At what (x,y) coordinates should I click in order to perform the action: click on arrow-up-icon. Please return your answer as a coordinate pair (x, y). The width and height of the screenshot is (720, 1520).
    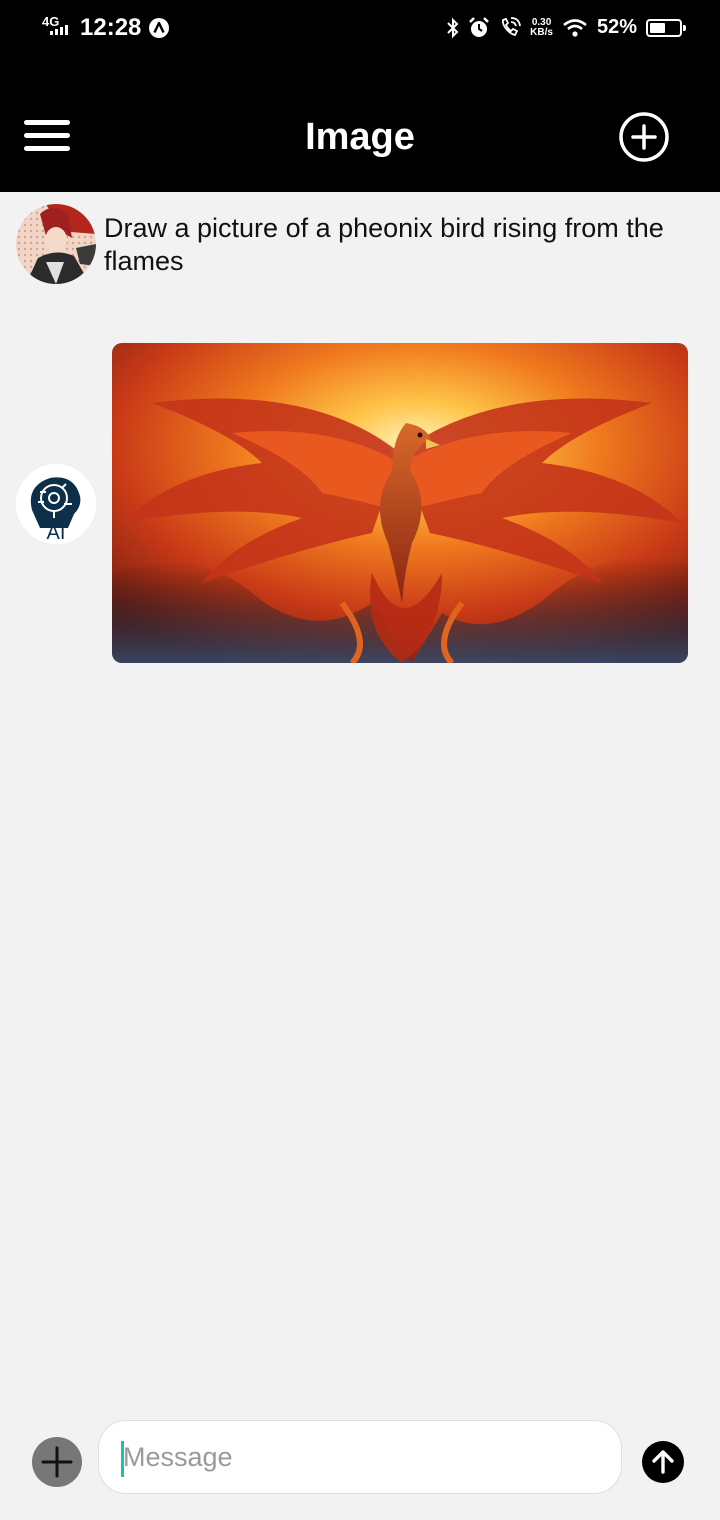
    Looking at the image, I should click on (663, 1462).